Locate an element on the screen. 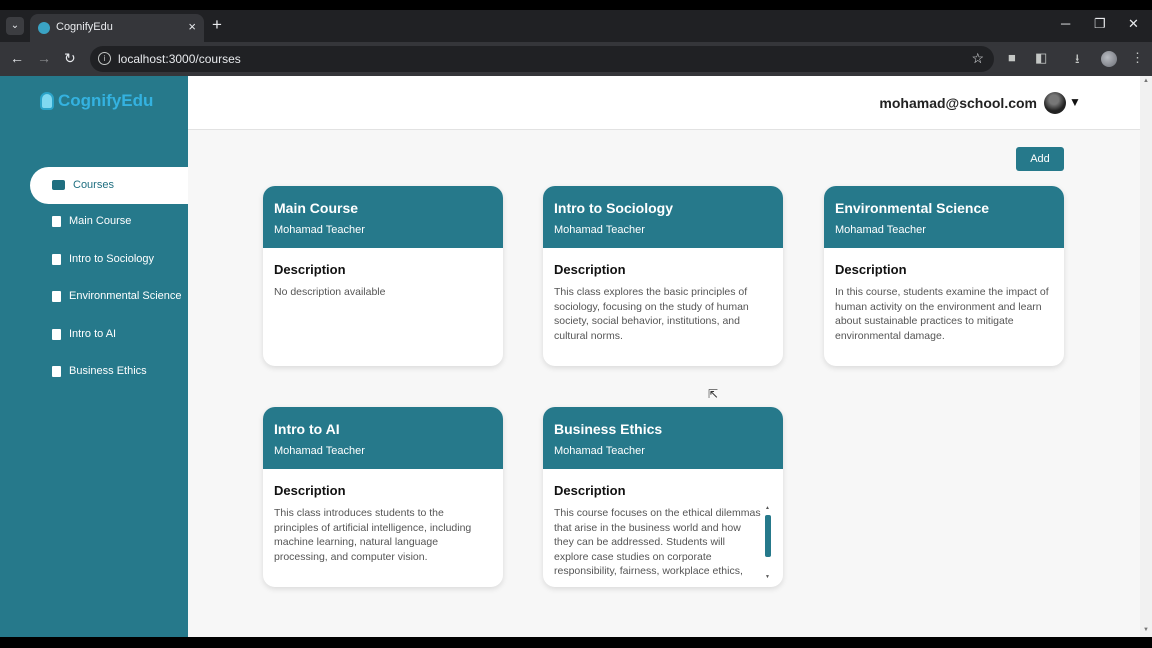 This screenshot has height=648, width=1152. app-logo: CognifyEdu is located at coordinates (96, 101).